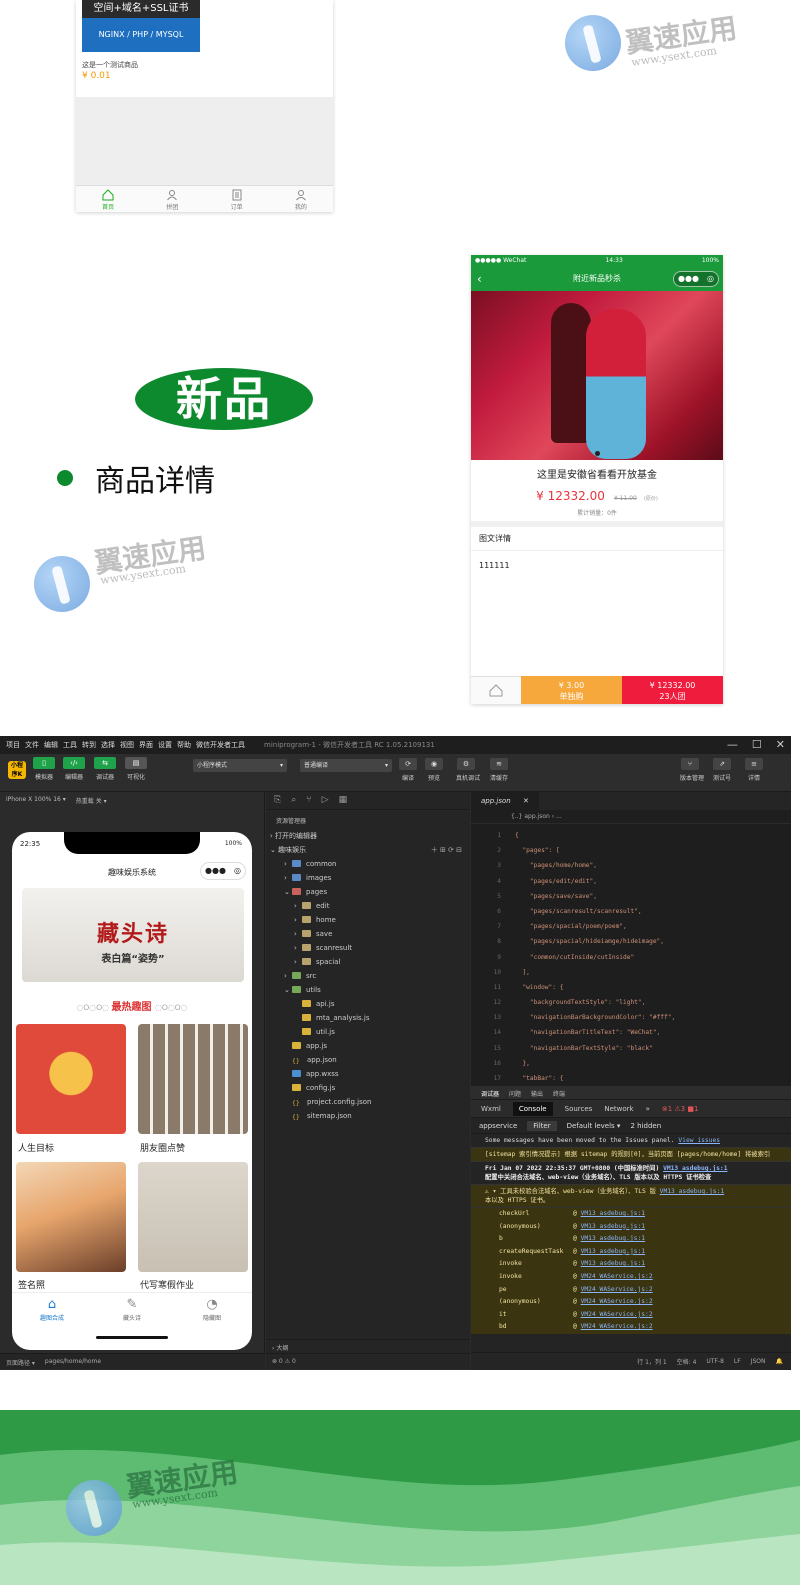  What do you see at coordinates (515, 1093) in the screenshot?
I see `tab-problems: 问题` at bounding box center [515, 1093].